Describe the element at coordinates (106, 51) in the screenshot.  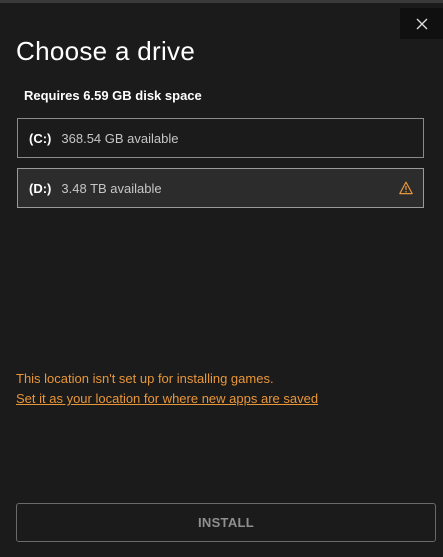
I see `dialog-title: Choose a drive` at that location.